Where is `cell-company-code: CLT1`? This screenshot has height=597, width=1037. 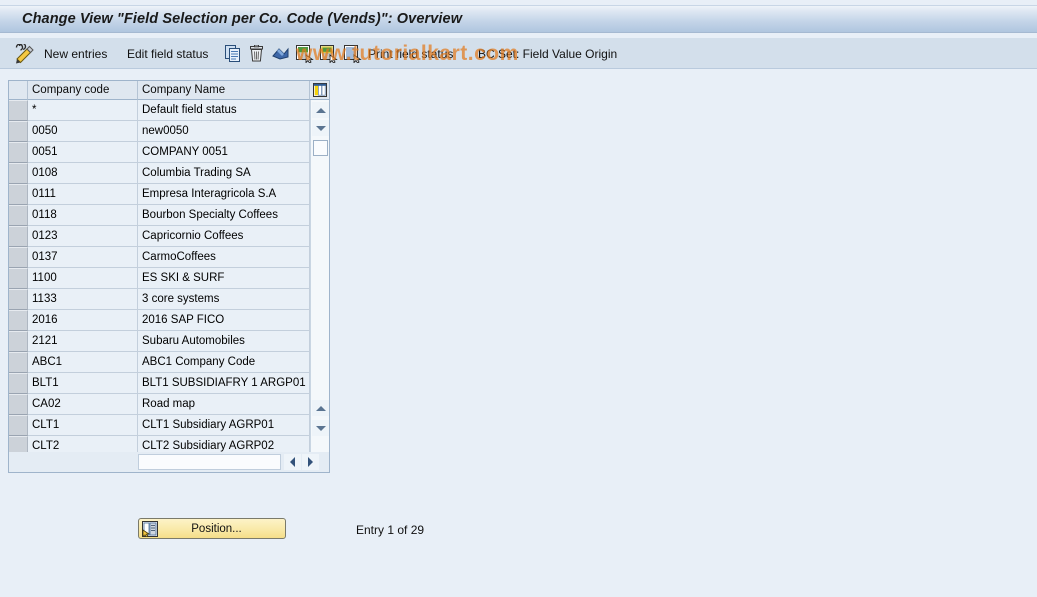
cell-company-code: CLT1 is located at coordinates (83, 425).